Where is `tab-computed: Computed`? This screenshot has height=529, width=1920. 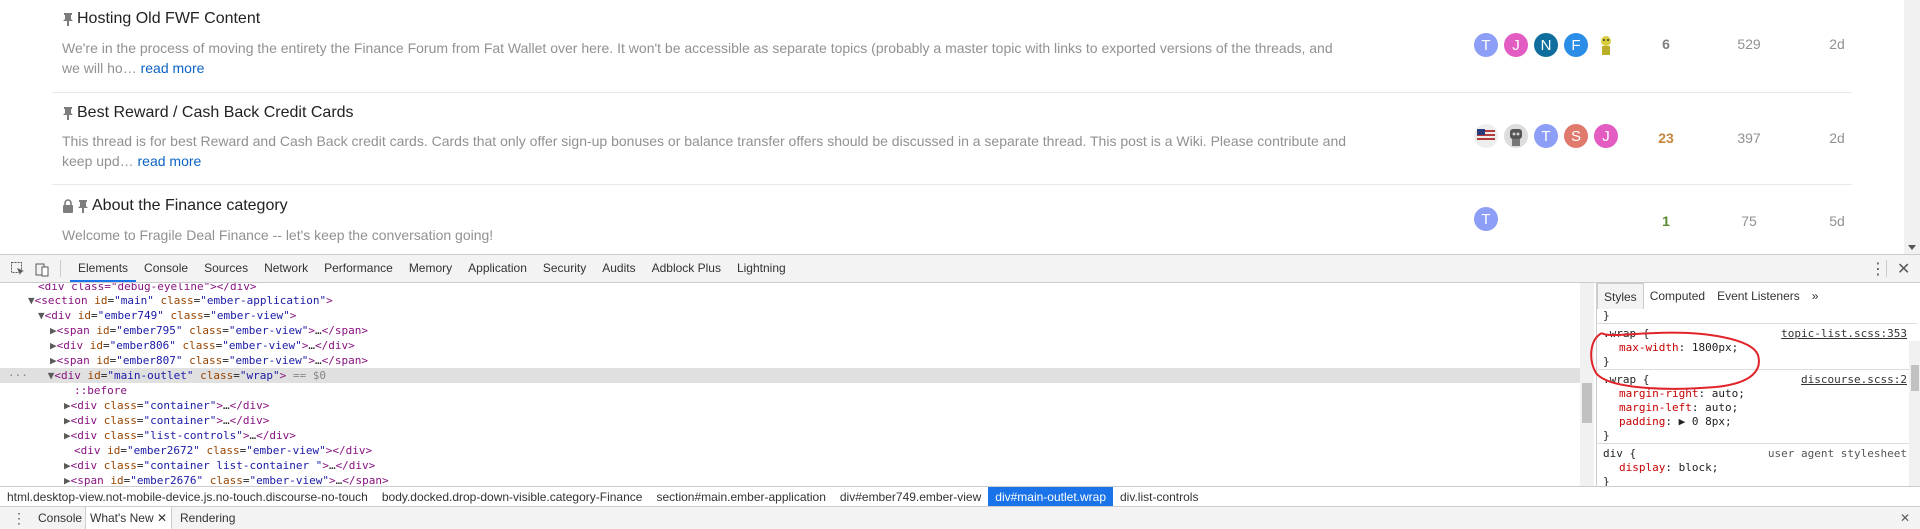 tab-computed: Computed is located at coordinates (1677, 296).